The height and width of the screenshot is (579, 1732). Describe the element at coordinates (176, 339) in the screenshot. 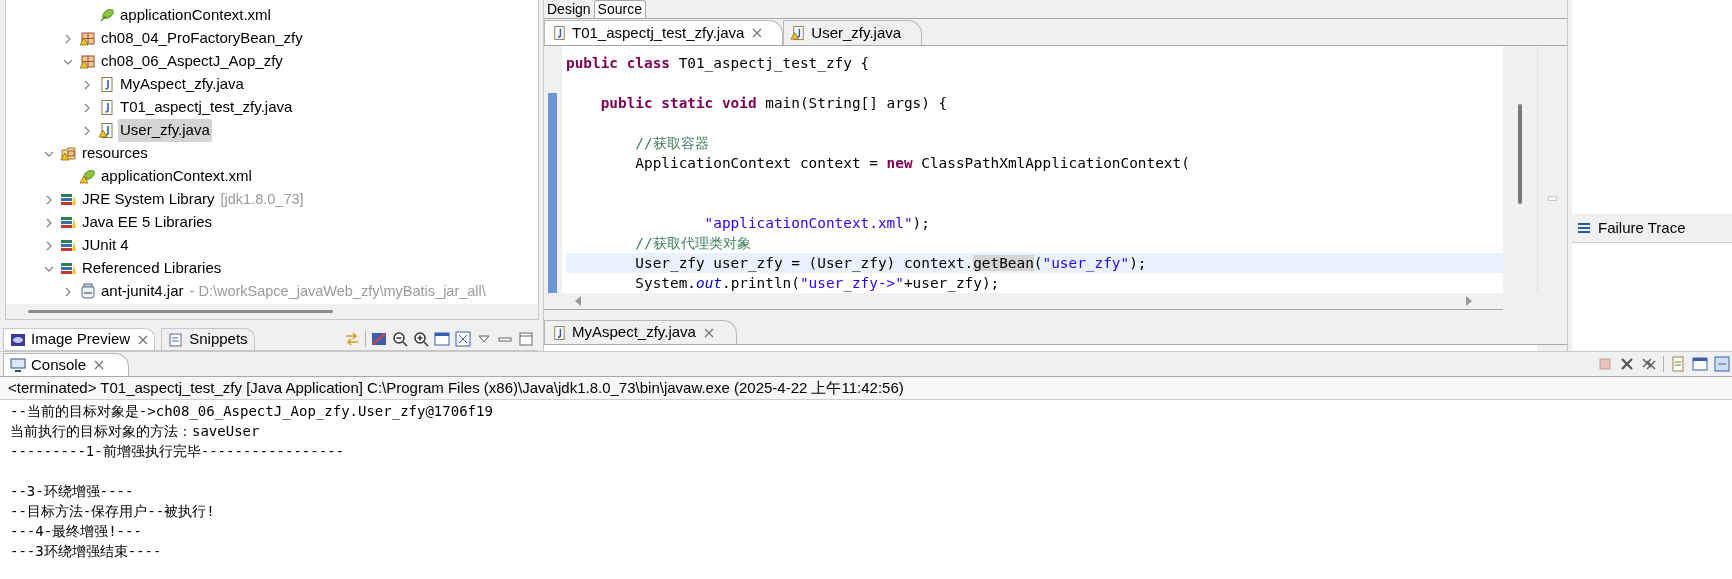

I see `snippets-icon` at that location.